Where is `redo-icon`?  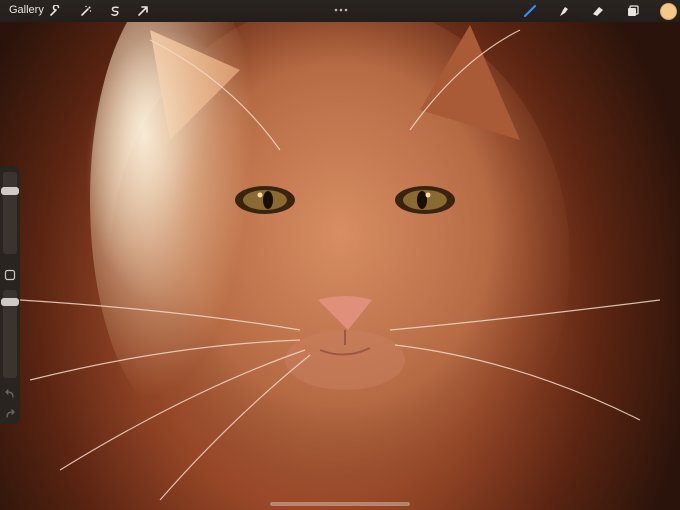
redo-icon is located at coordinates (10, 412).